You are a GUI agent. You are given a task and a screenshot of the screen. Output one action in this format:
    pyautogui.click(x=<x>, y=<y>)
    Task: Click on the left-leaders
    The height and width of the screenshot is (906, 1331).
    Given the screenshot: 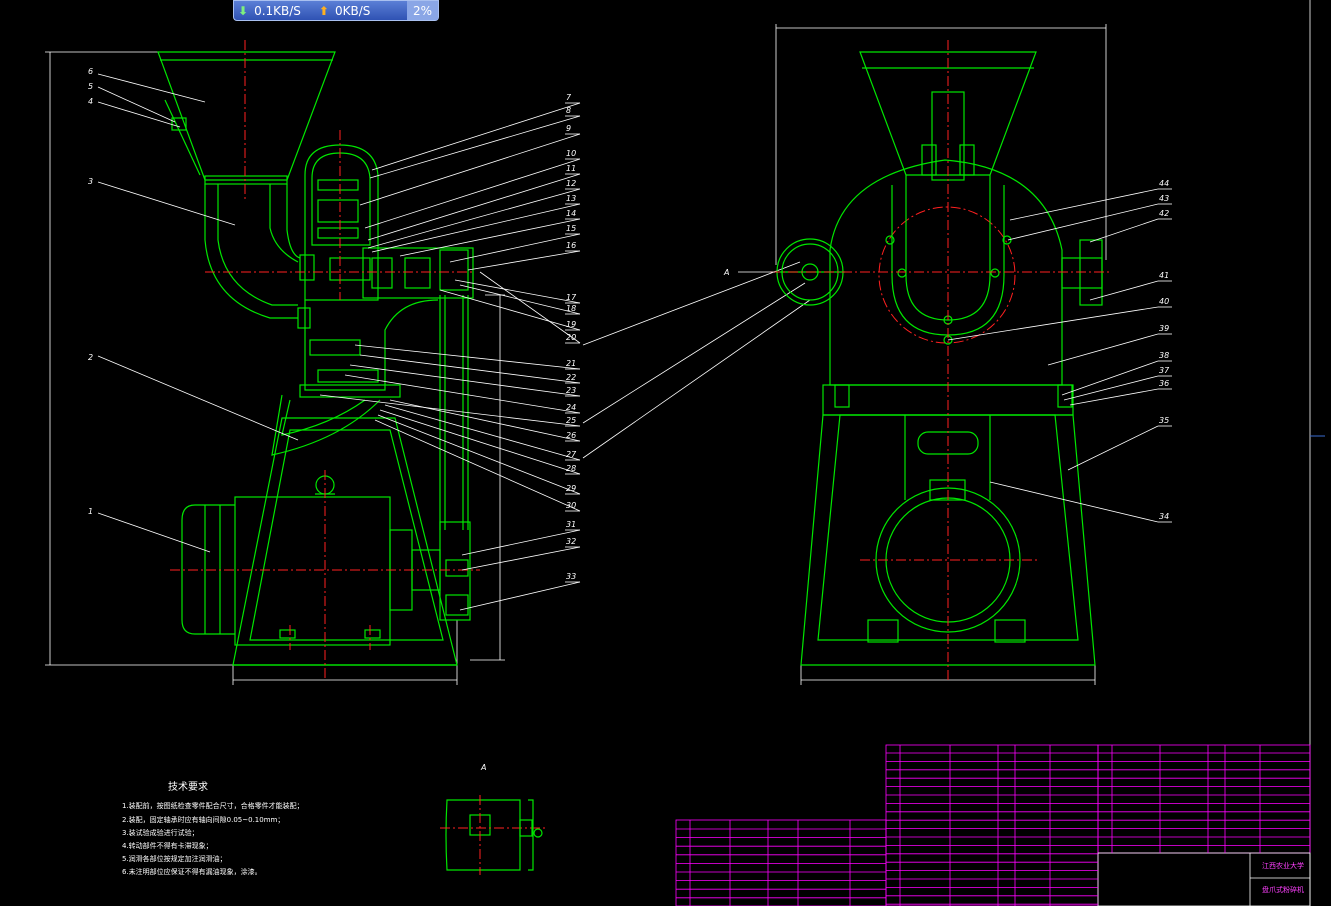 What is the action you would take?
    pyautogui.click(x=198, y=313)
    